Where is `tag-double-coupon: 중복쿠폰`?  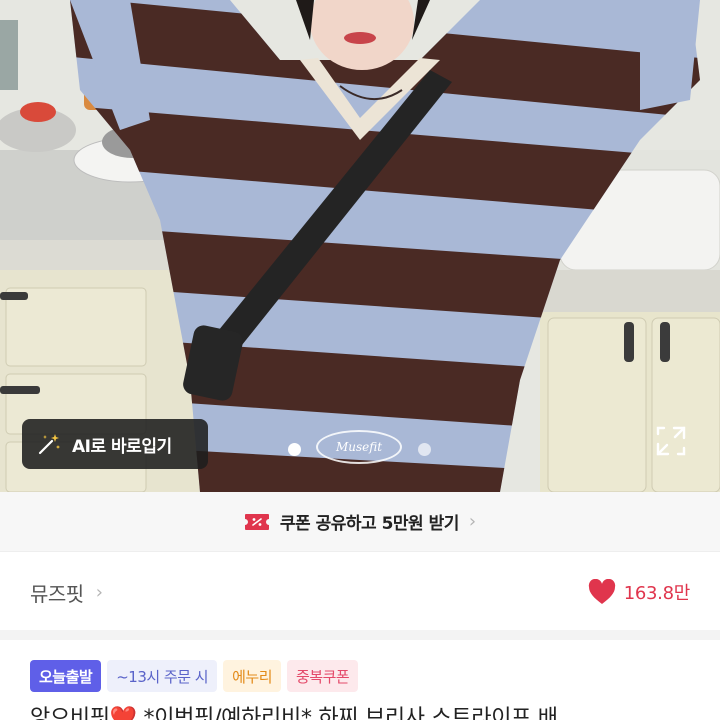 tag-double-coupon: 중복쿠폰 is located at coordinates (323, 676).